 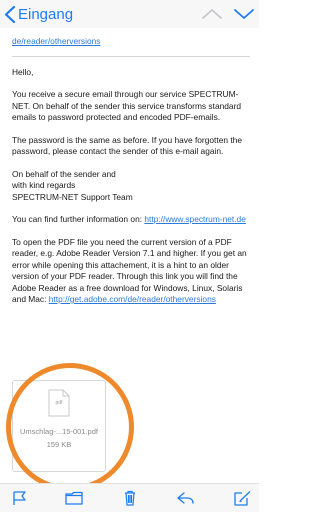 I want to click on highlight-circle, so click(x=70, y=427).